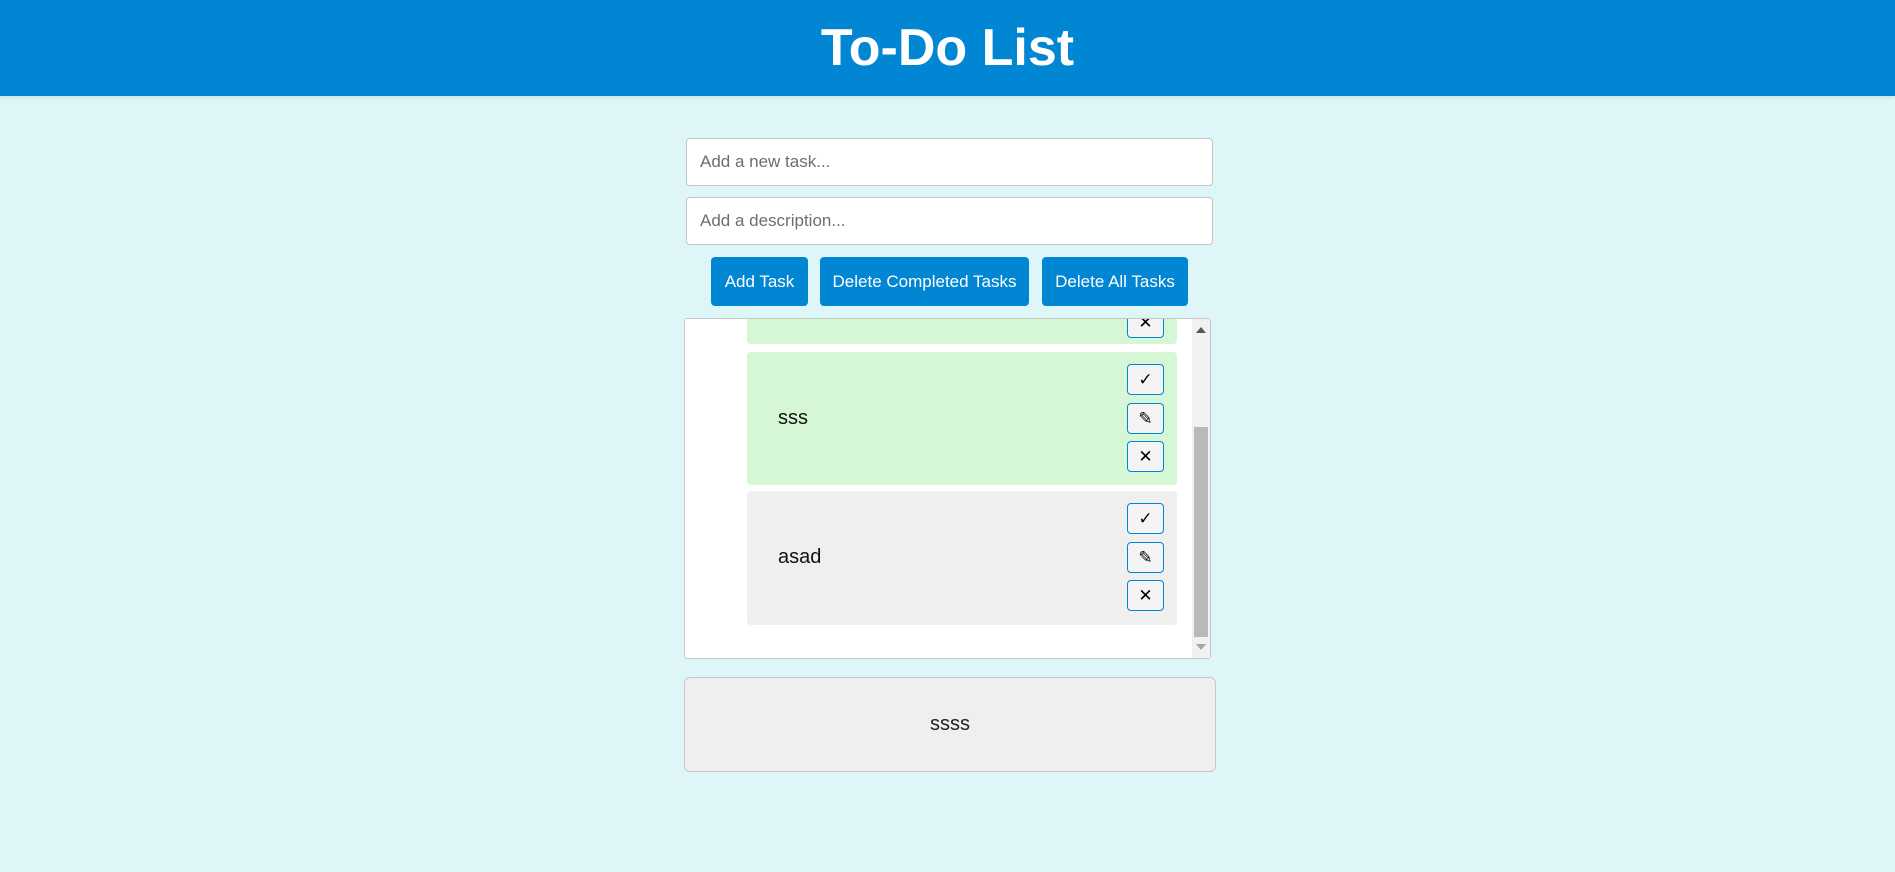 The image size is (1895, 872). I want to click on task-description-input, so click(949, 221).